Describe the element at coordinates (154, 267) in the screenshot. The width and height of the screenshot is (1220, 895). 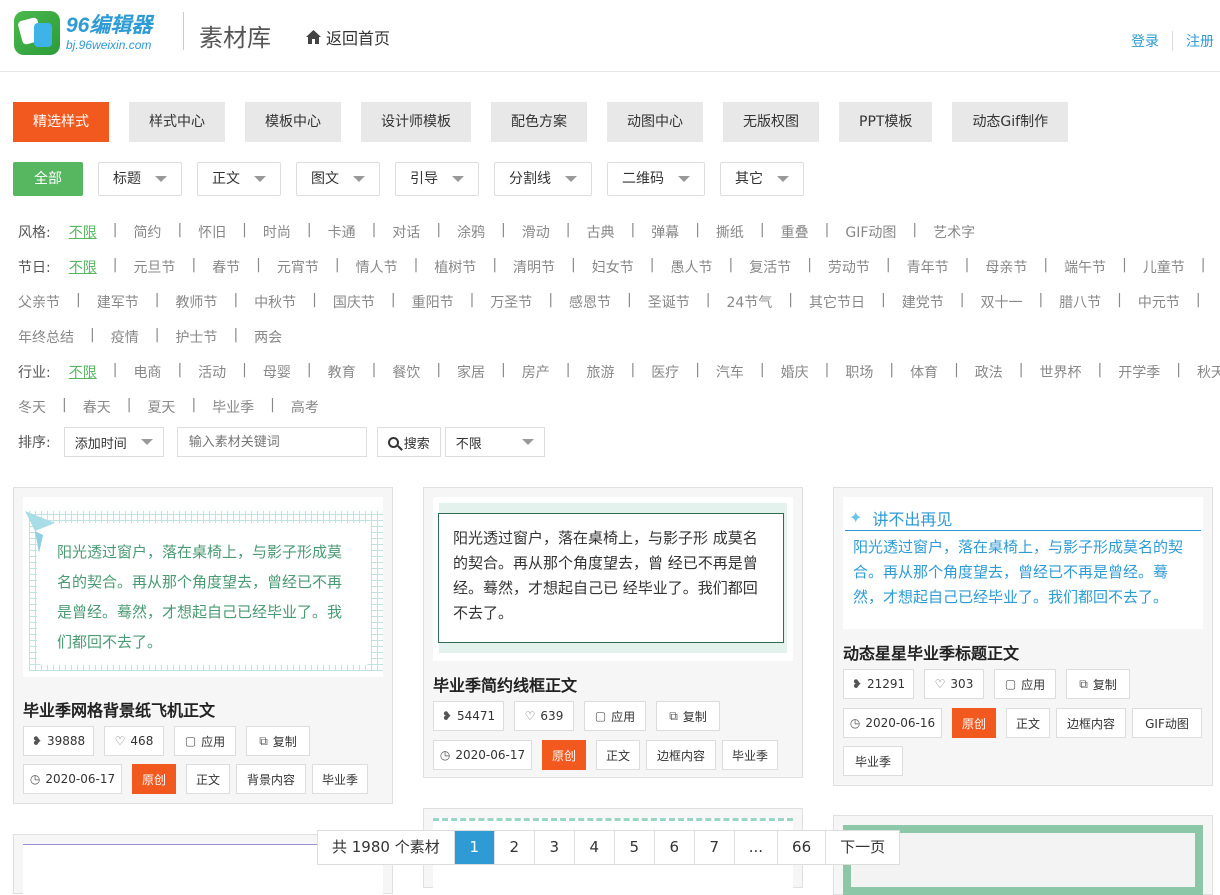
I see `filter-tag: 元旦节` at that location.